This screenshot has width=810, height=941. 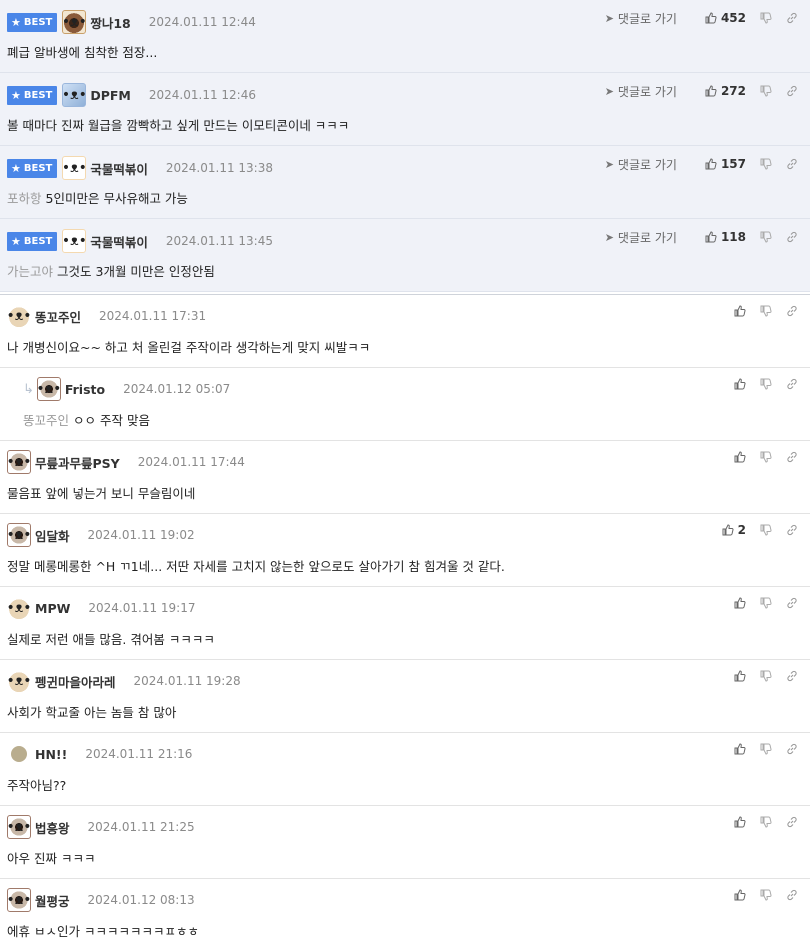 I want to click on comment-actions: ➤ 댓글로 가기 452, so click(x=701, y=18).